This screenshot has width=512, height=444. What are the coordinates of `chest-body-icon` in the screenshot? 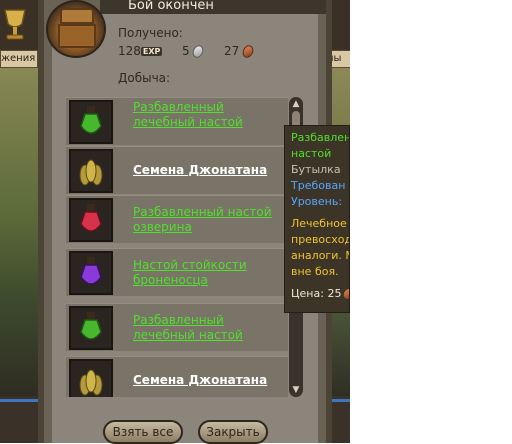 It's located at (77, 36).